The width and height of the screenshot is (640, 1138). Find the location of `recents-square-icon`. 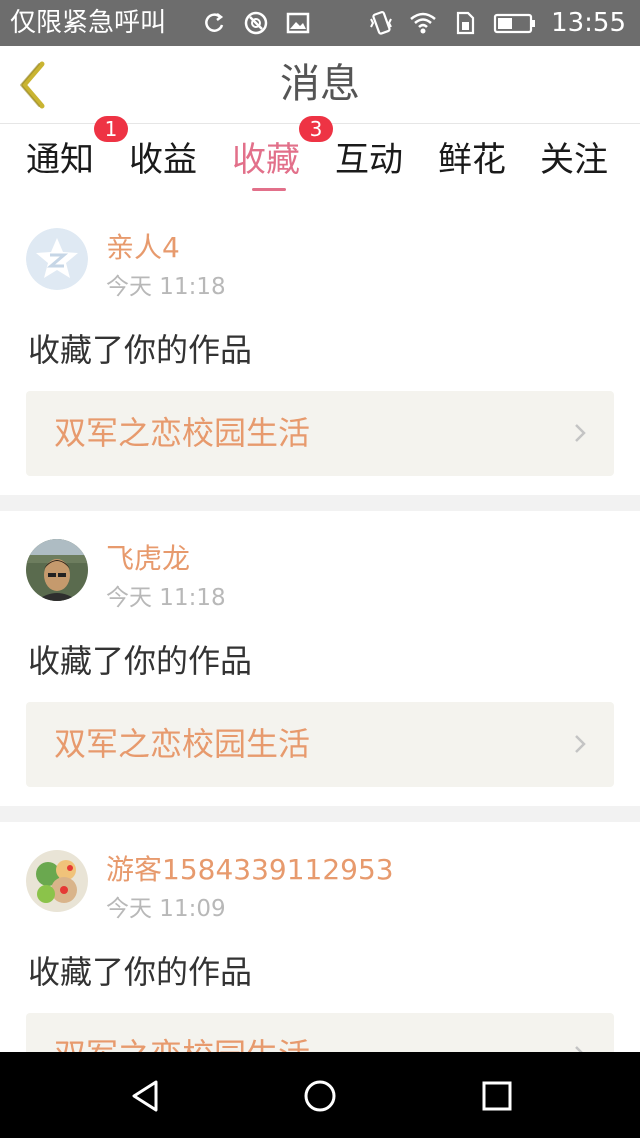

recents-square-icon is located at coordinates (497, 1096).